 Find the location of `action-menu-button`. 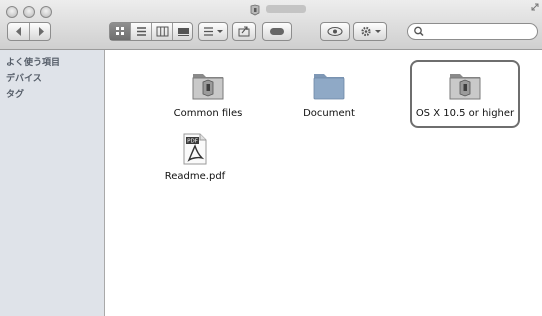

action-menu-button is located at coordinates (370, 31).